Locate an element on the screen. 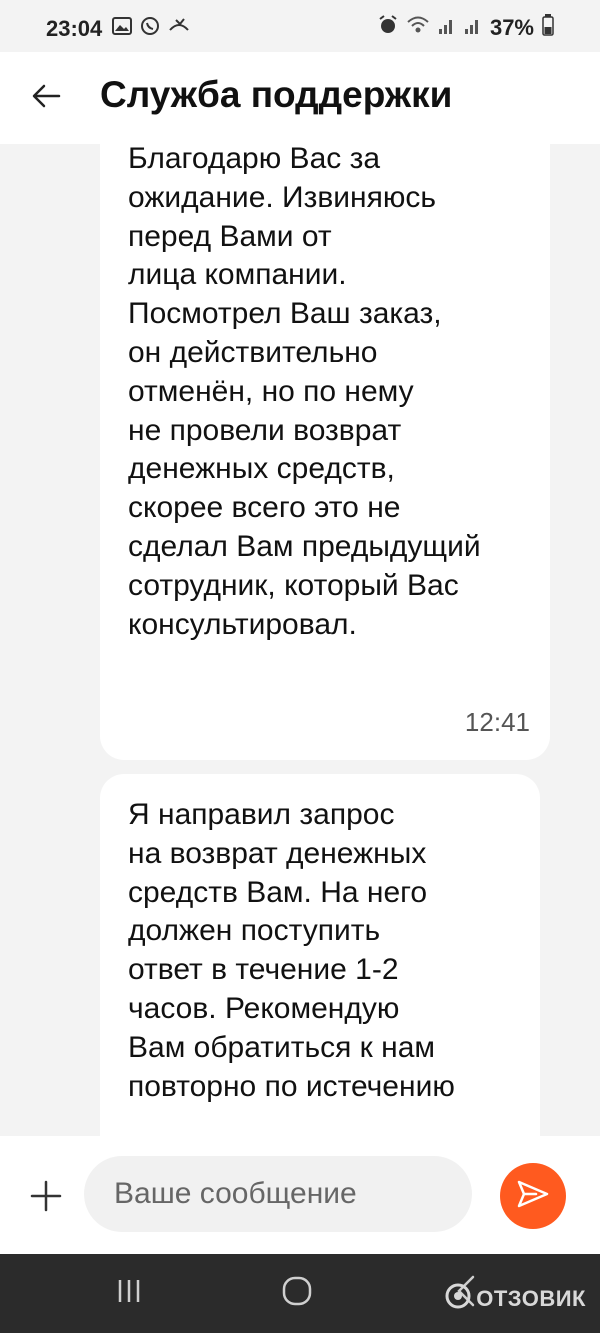 The width and height of the screenshot is (600, 1333). home-icon is located at coordinates (297, 1293).